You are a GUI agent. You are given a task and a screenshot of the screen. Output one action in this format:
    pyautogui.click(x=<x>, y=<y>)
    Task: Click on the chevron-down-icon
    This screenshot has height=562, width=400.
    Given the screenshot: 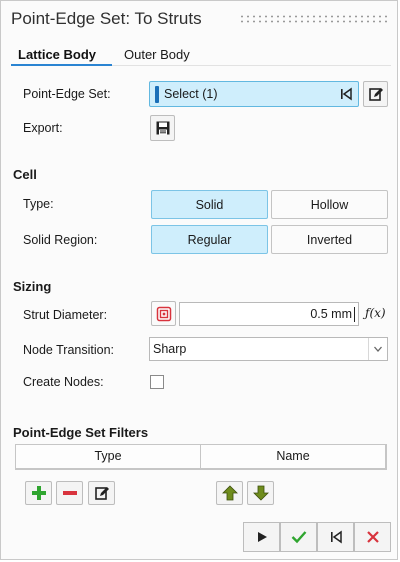 What is the action you would take?
    pyautogui.click(x=377, y=349)
    